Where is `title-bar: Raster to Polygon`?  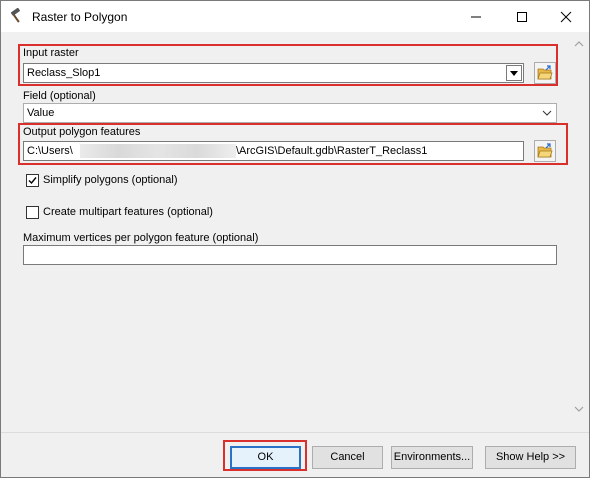
title-bar: Raster to Polygon is located at coordinates (295, 16).